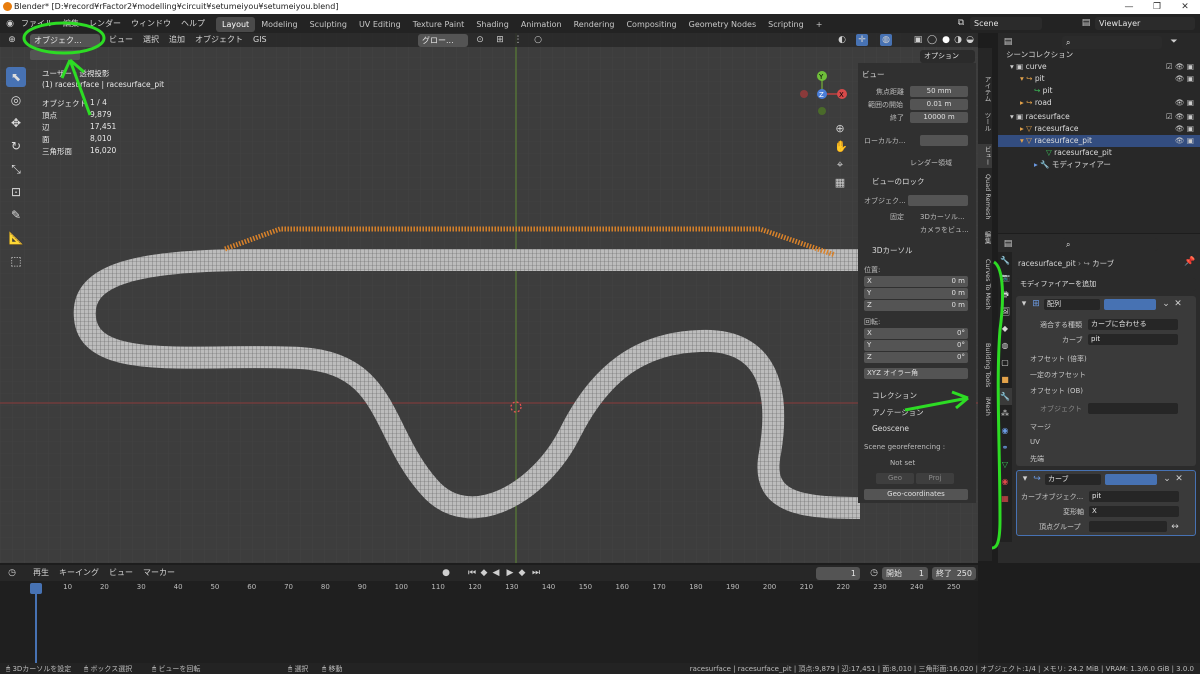 The width and height of the screenshot is (1200, 674). What do you see at coordinates (916, 494) in the screenshot?
I see `geo-coordinates-button: Geo-coordinates` at bounding box center [916, 494].